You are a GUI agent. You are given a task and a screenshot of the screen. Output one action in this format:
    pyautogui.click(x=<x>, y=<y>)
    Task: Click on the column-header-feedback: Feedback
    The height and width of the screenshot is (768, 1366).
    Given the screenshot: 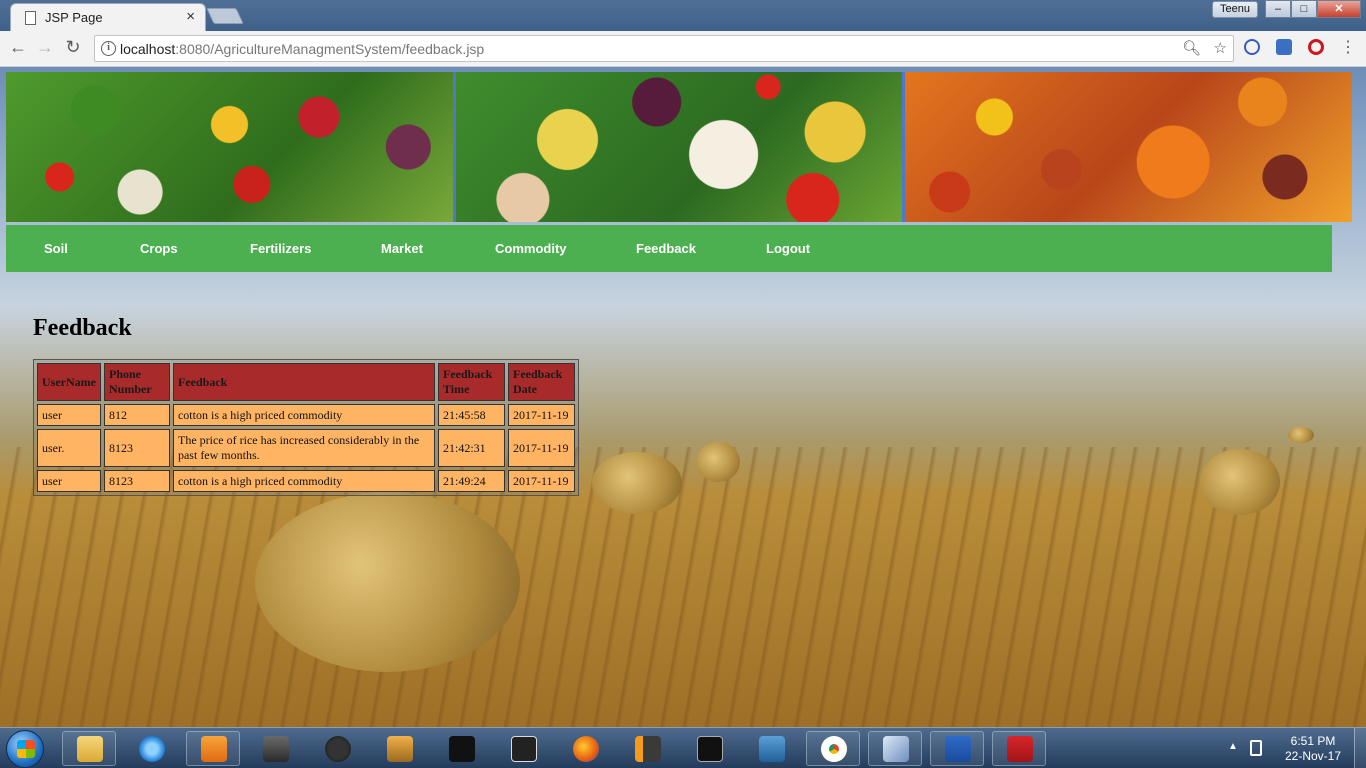 What is the action you would take?
    pyautogui.click(x=303, y=382)
    